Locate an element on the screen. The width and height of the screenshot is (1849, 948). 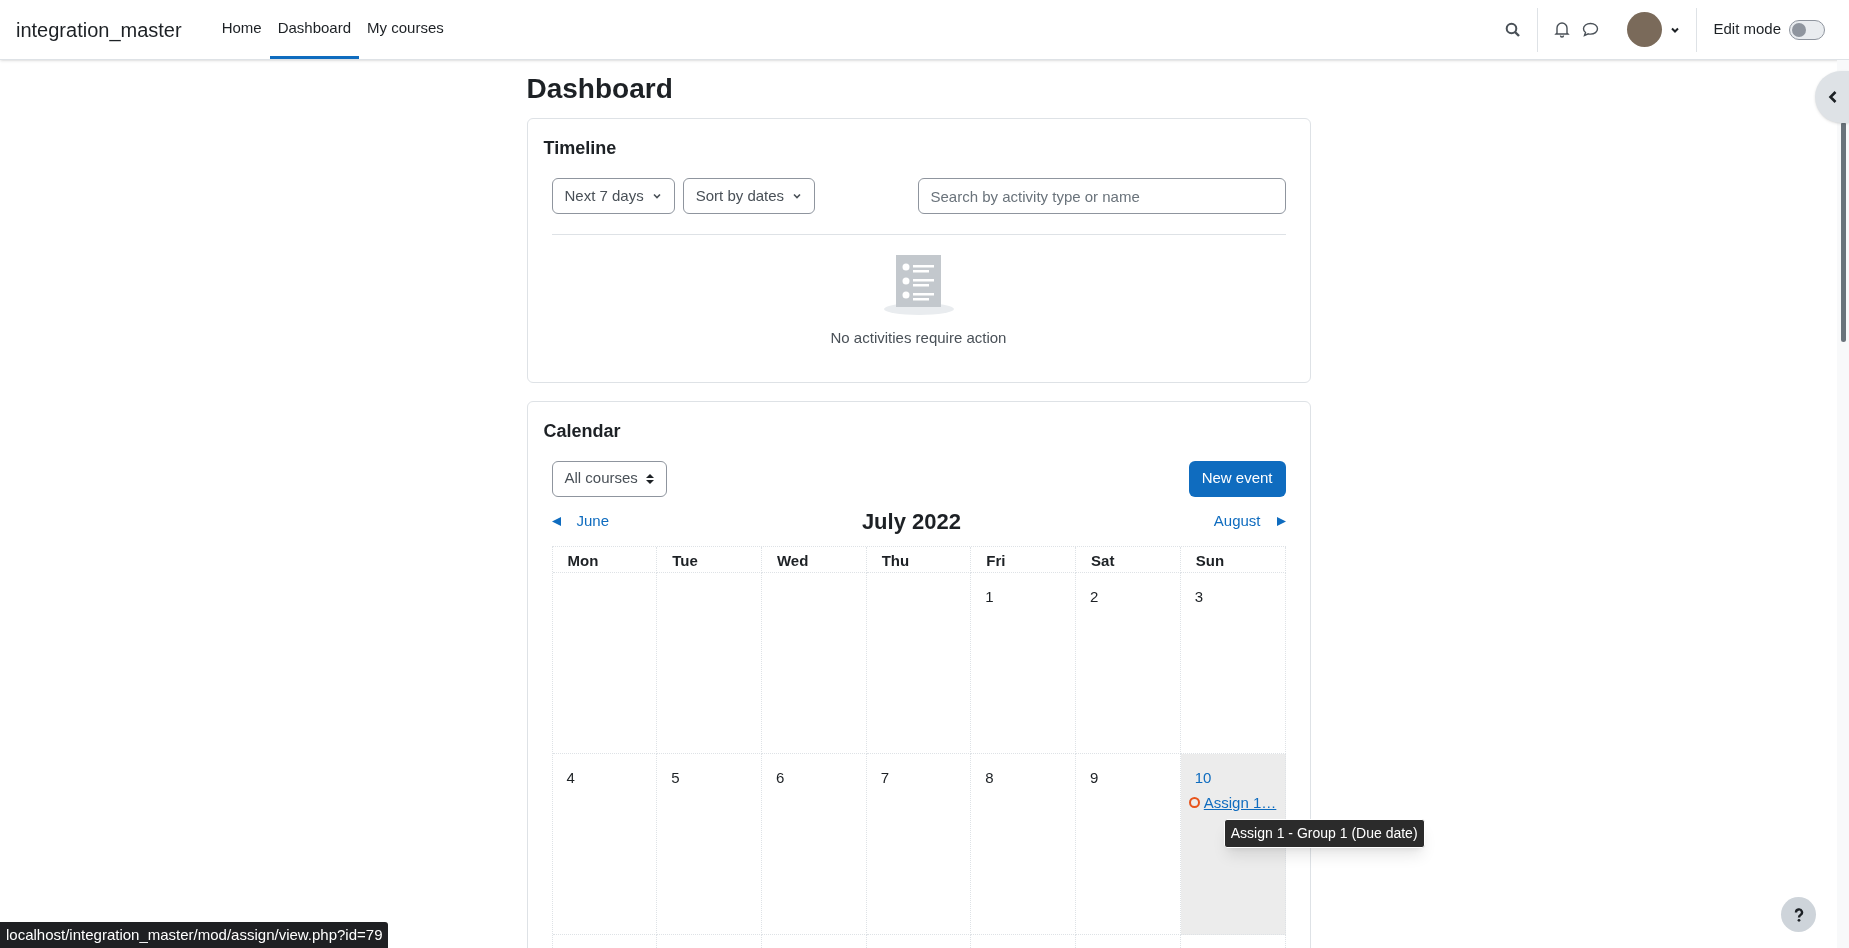
filter-dropdown: Next 7 days is located at coordinates (613, 196).